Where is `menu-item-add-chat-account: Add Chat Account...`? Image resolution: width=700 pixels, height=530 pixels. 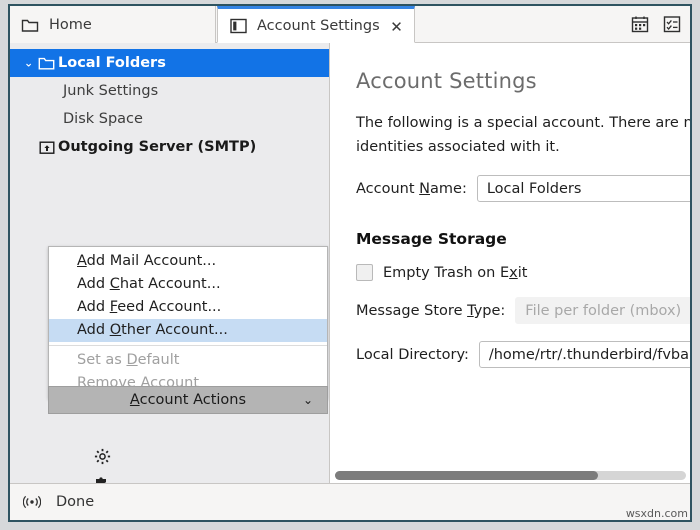
menu-item-add-chat-account: Add Chat Account... is located at coordinates (188, 284).